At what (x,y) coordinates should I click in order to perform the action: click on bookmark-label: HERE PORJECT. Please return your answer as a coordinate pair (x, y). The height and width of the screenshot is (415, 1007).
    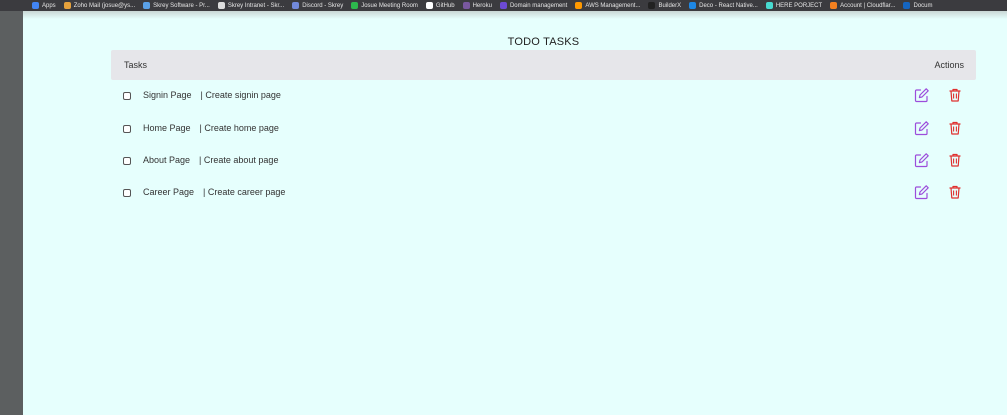
    Looking at the image, I should click on (799, 5).